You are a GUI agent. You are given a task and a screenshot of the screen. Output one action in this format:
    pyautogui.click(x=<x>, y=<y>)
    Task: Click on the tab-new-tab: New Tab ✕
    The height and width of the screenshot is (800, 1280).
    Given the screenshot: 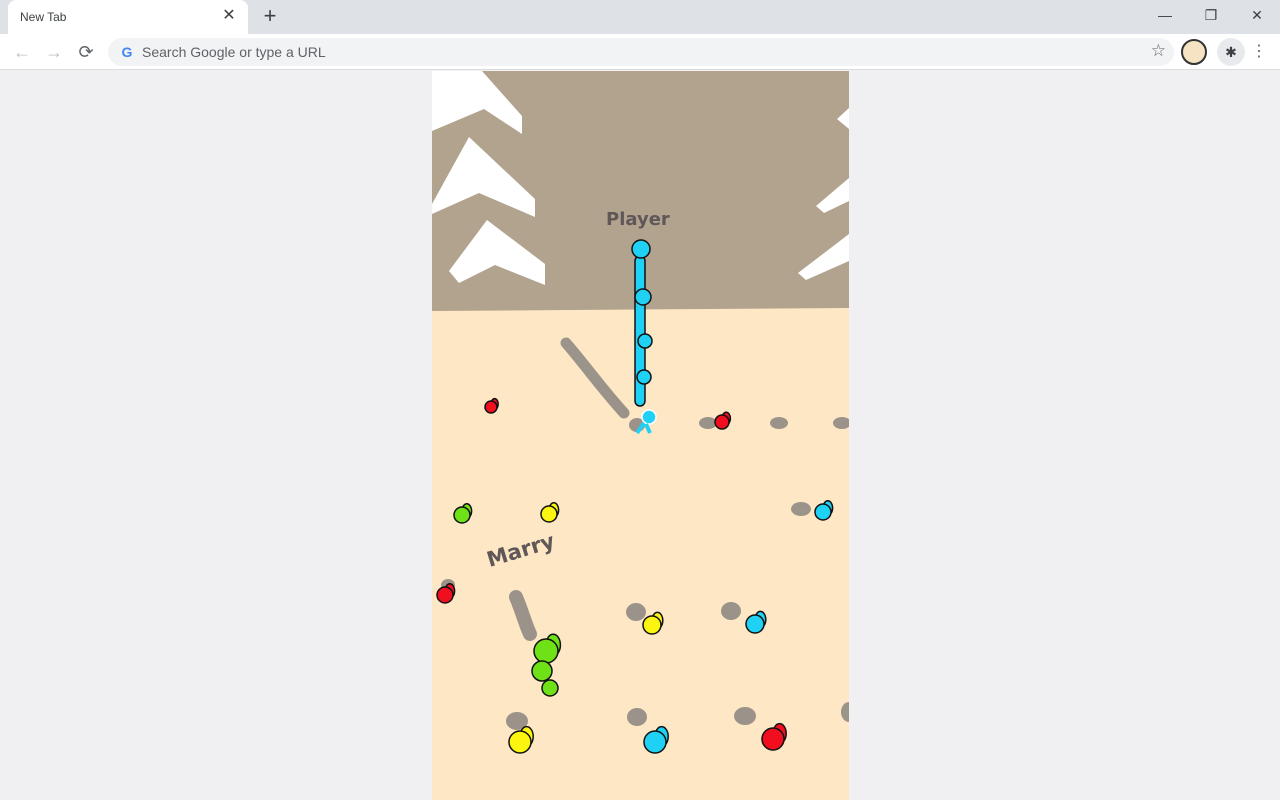 What is the action you would take?
    pyautogui.click(x=128, y=17)
    